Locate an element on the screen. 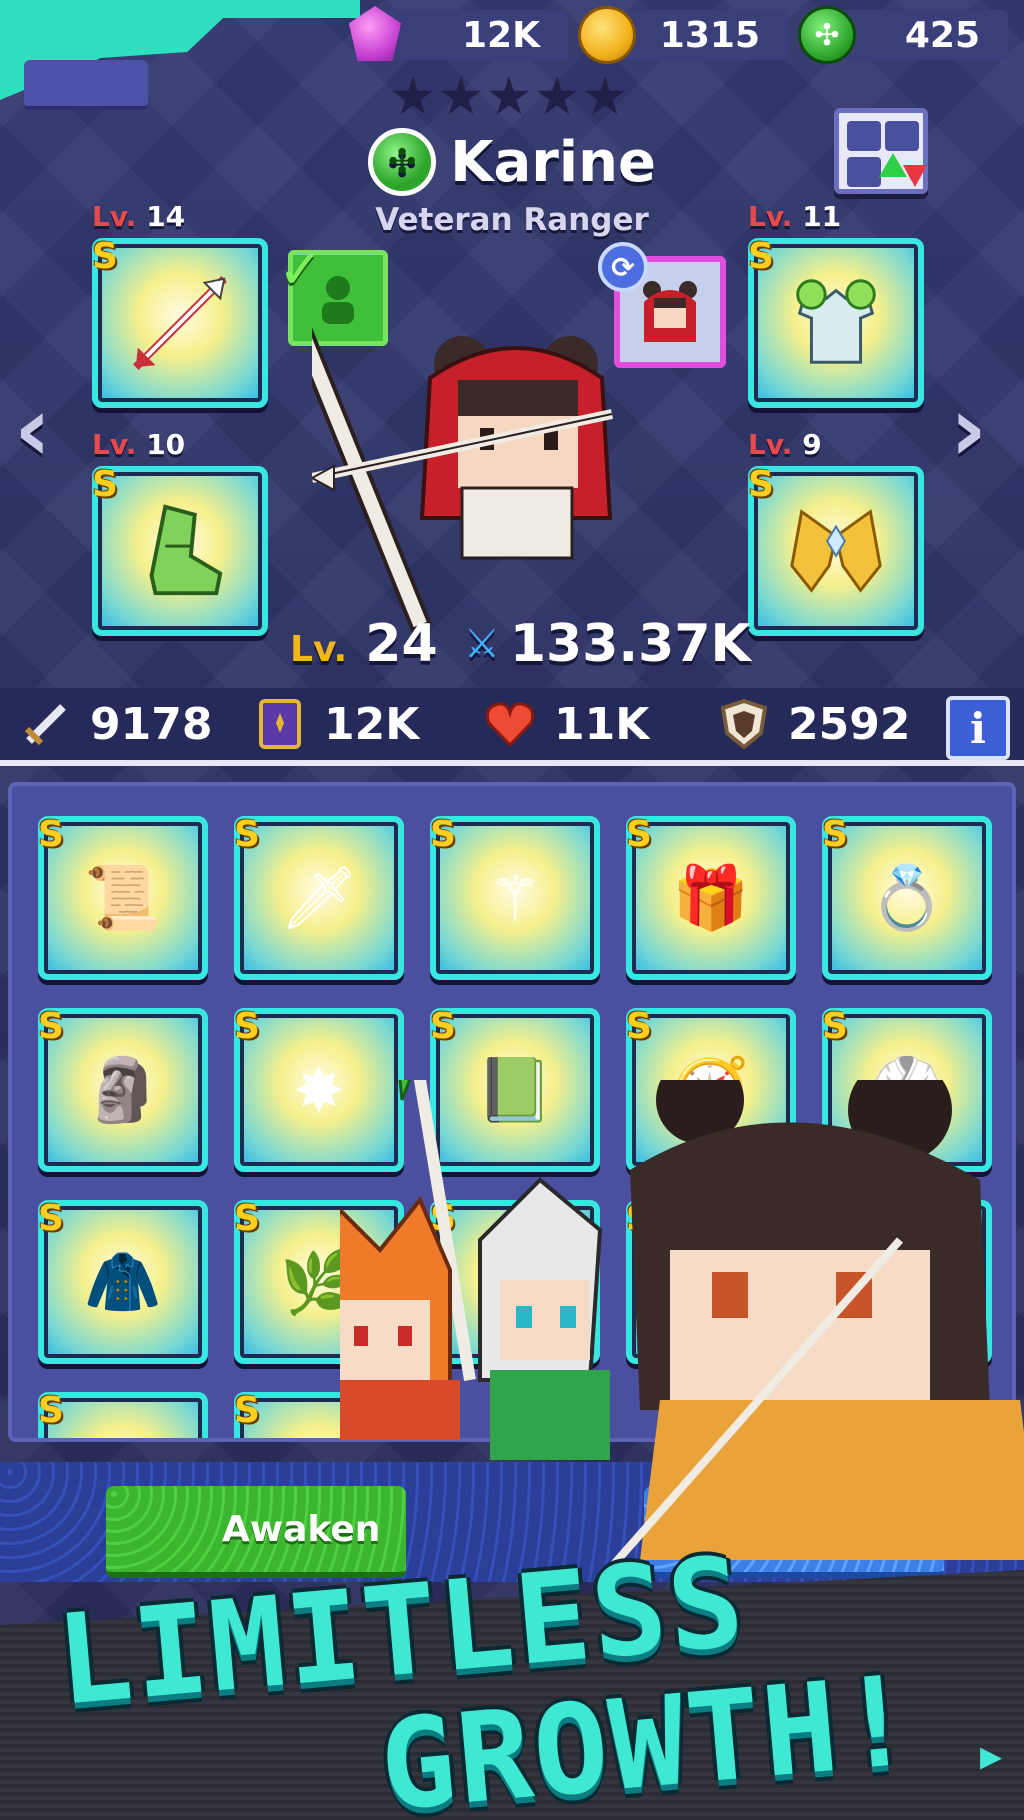  level-value: 10 is located at coordinates (166, 444).